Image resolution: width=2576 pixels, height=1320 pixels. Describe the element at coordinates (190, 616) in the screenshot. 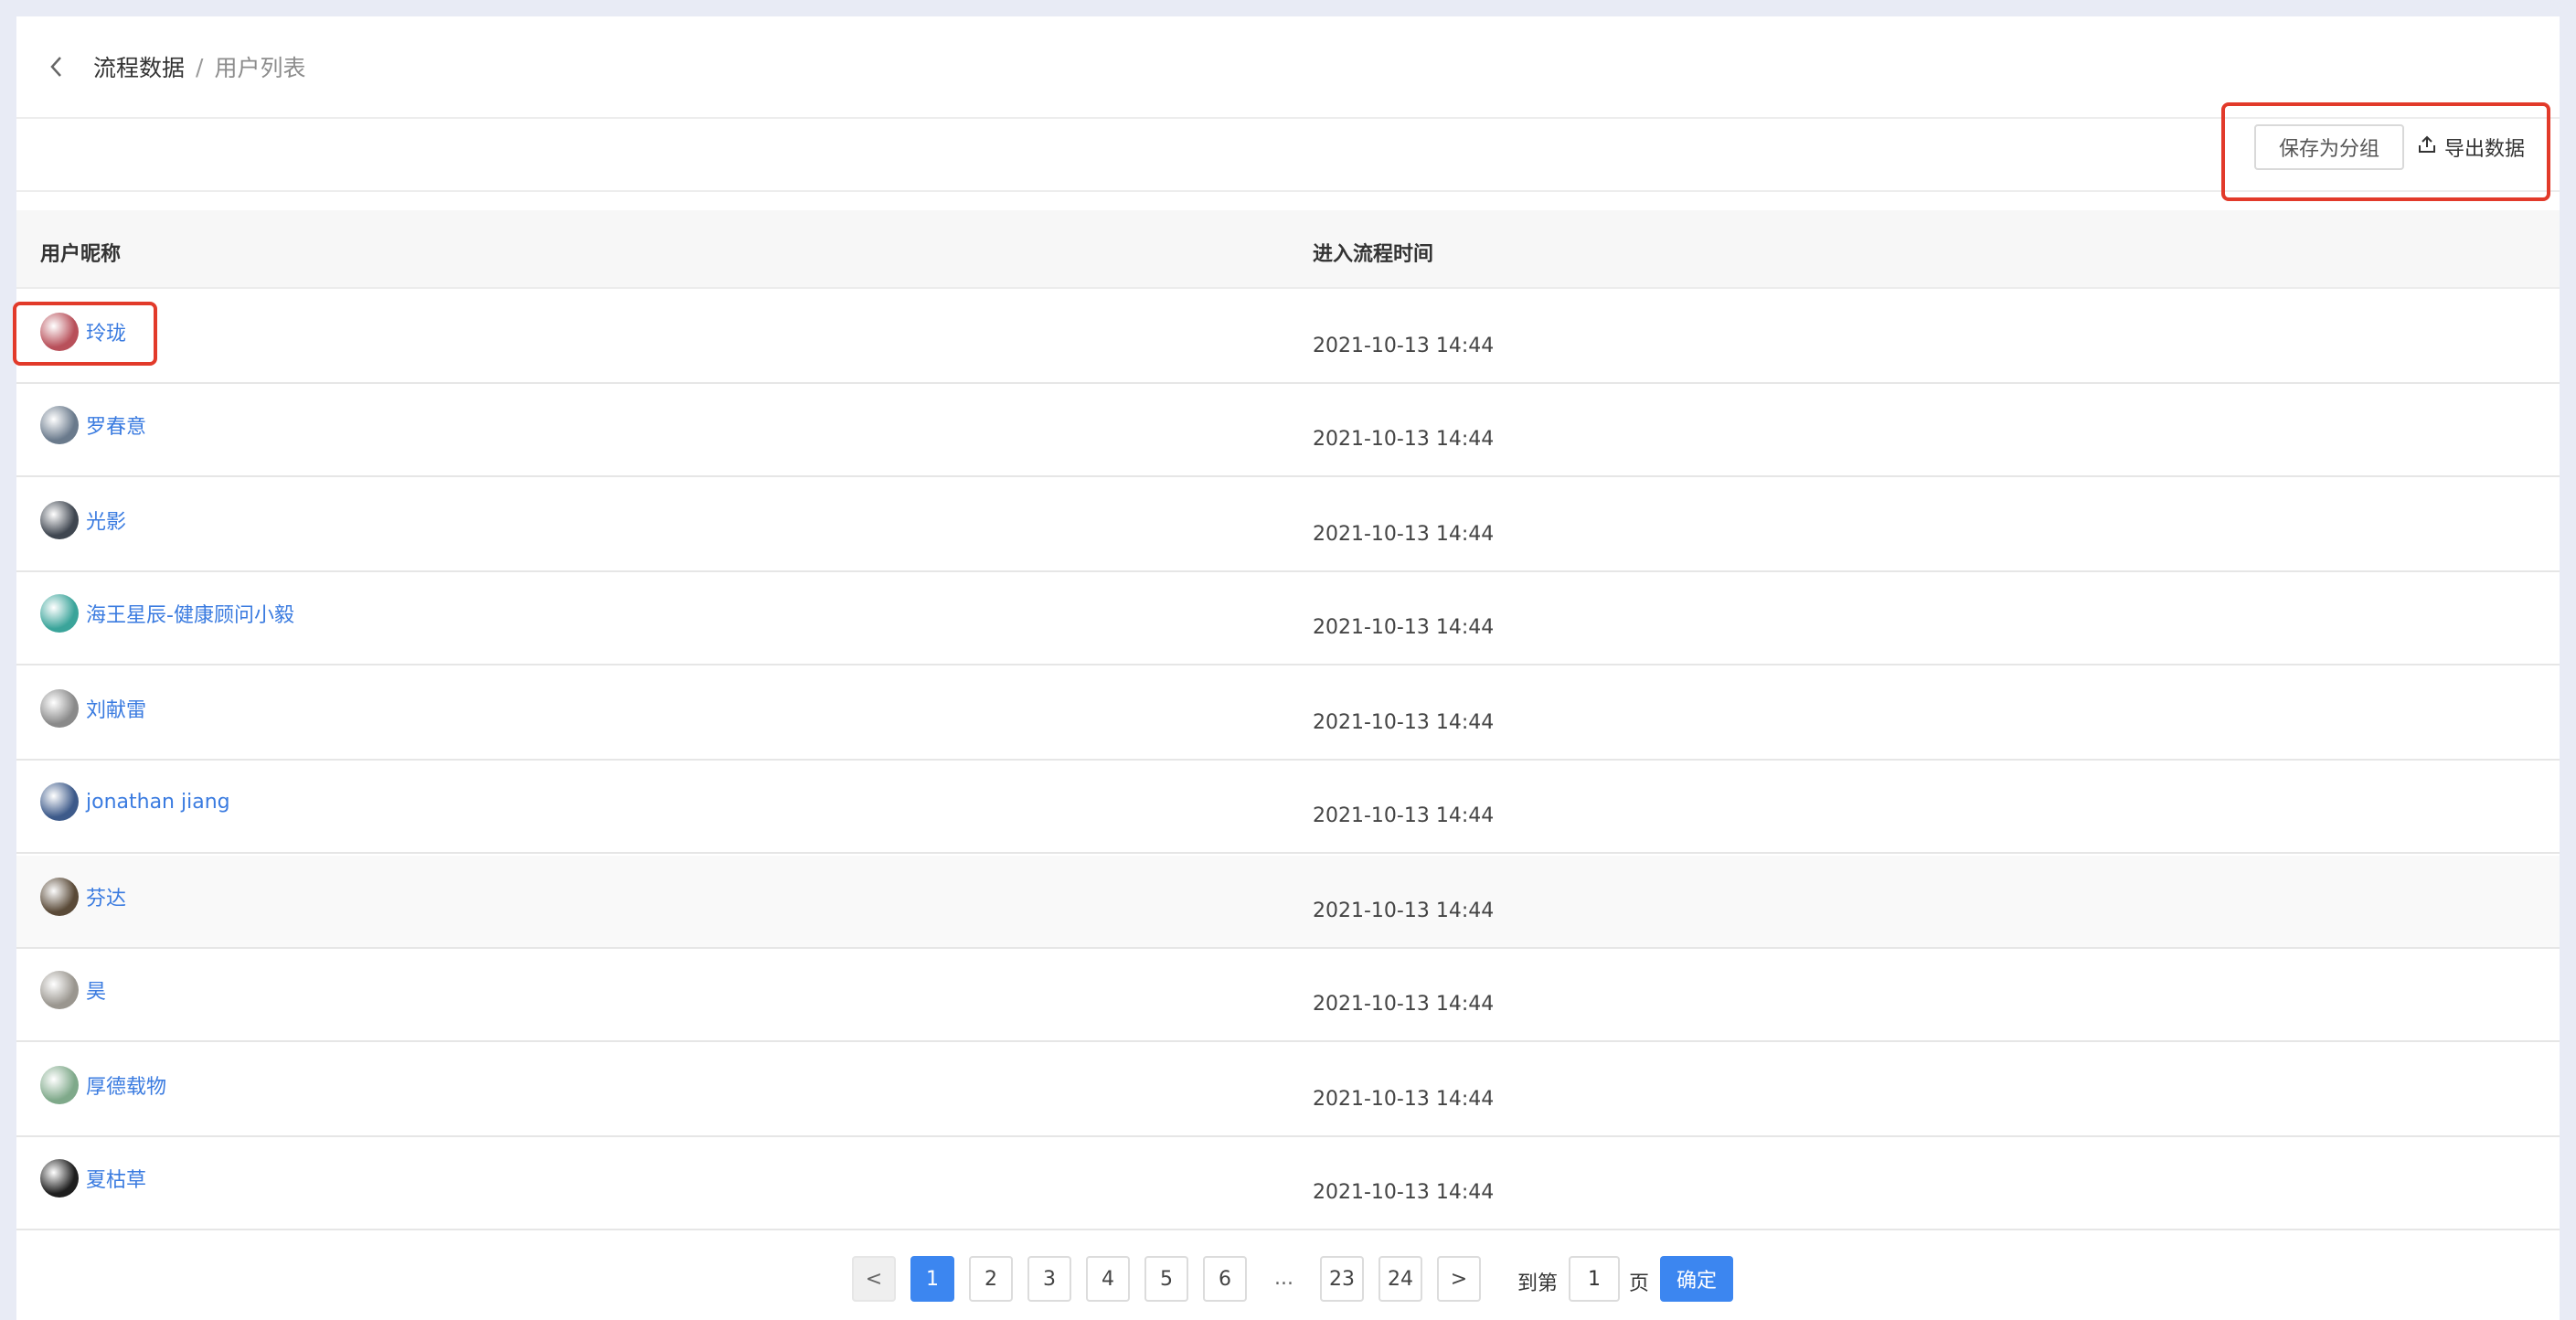

I see `user-nickname: 海王星辰-健康顾问小毅` at that location.